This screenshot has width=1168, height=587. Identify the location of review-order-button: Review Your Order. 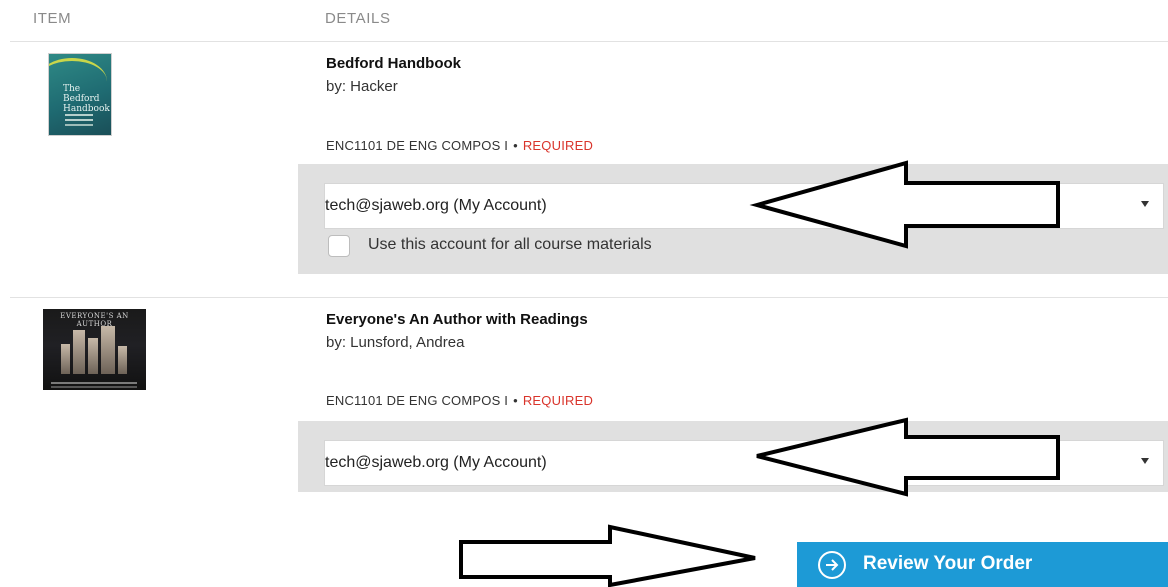
(982, 564).